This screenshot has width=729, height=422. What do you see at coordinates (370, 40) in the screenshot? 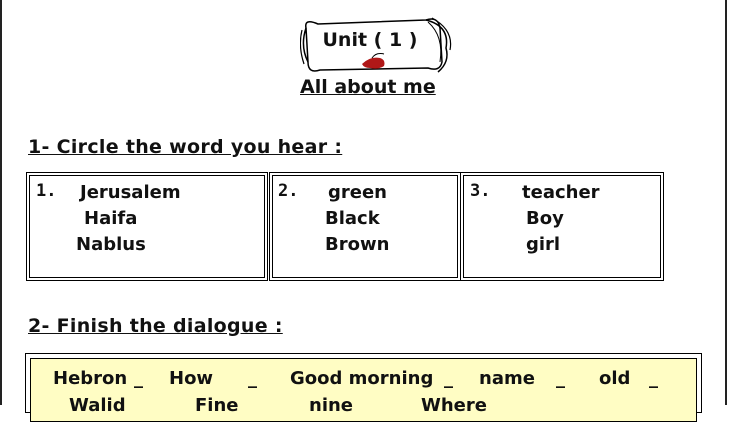
I see `unit-title: Unit ( 1 )` at bounding box center [370, 40].